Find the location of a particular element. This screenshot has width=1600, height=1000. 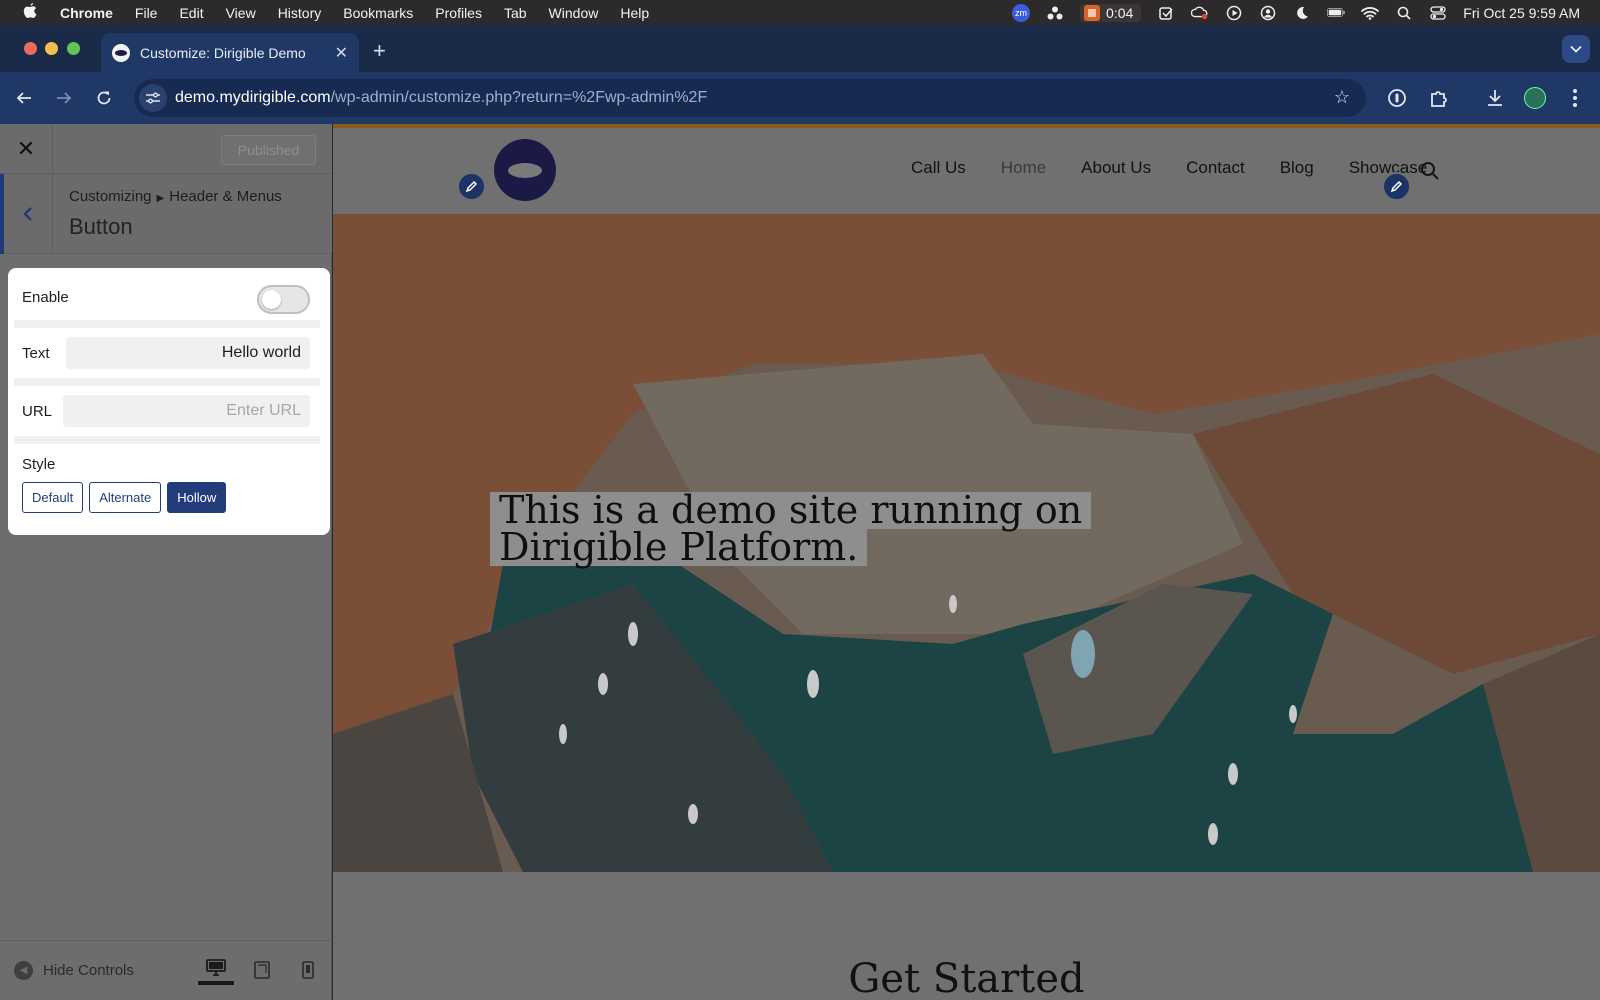

site-search-icon is located at coordinates (1430, 171).